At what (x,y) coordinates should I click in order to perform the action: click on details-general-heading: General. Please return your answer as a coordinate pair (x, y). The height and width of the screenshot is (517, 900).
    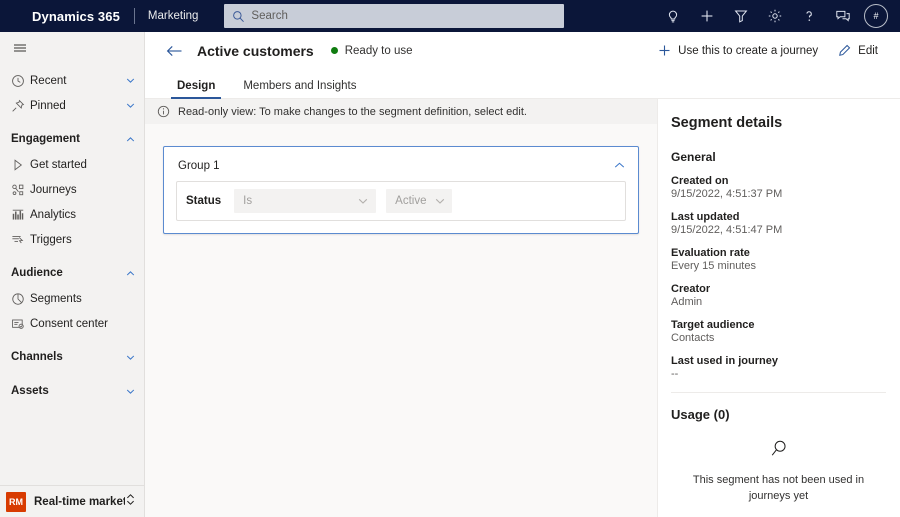
    Looking at the image, I should click on (693, 157).